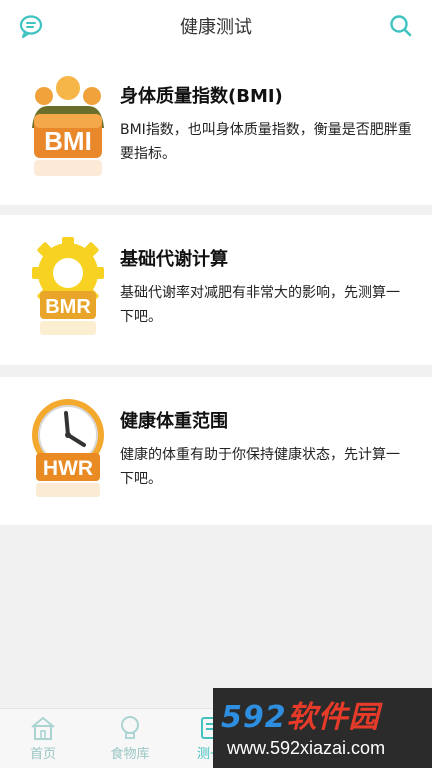 The image size is (432, 768). What do you see at coordinates (401, 26) in the screenshot?
I see `search-icon` at bounding box center [401, 26].